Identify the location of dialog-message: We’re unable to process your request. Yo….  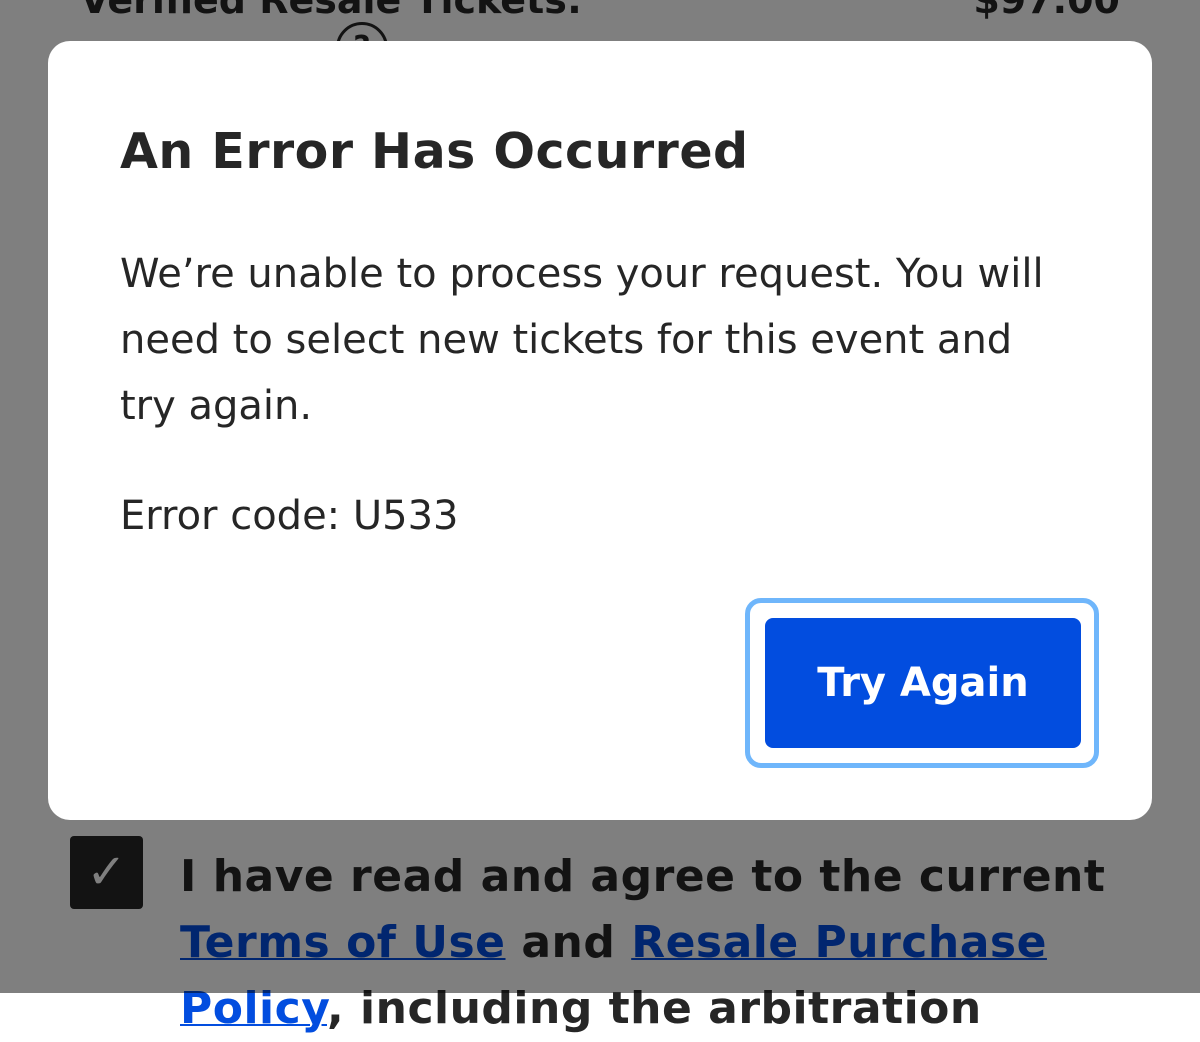
(582, 340).